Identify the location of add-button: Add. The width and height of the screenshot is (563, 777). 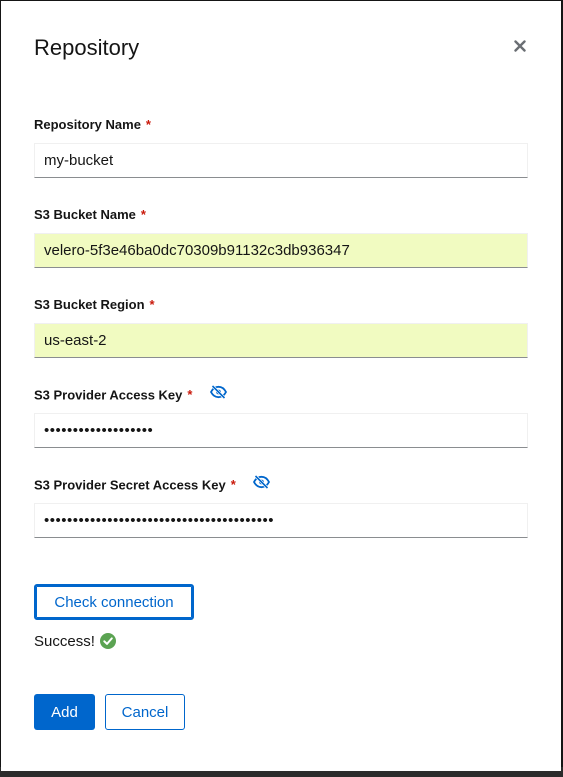
(64, 712).